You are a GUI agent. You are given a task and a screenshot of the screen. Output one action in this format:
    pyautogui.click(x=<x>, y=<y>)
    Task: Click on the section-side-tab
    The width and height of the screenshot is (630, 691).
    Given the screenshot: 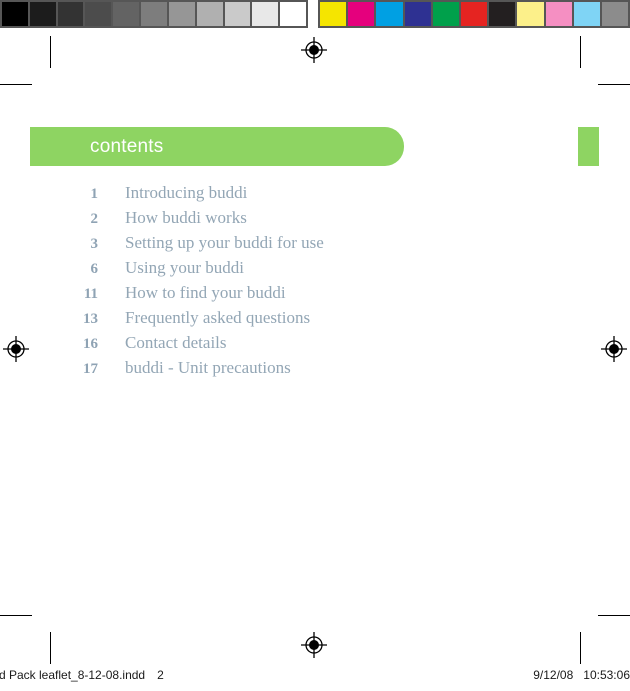 What is the action you would take?
    pyautogui.click(x=588, y=146)
    